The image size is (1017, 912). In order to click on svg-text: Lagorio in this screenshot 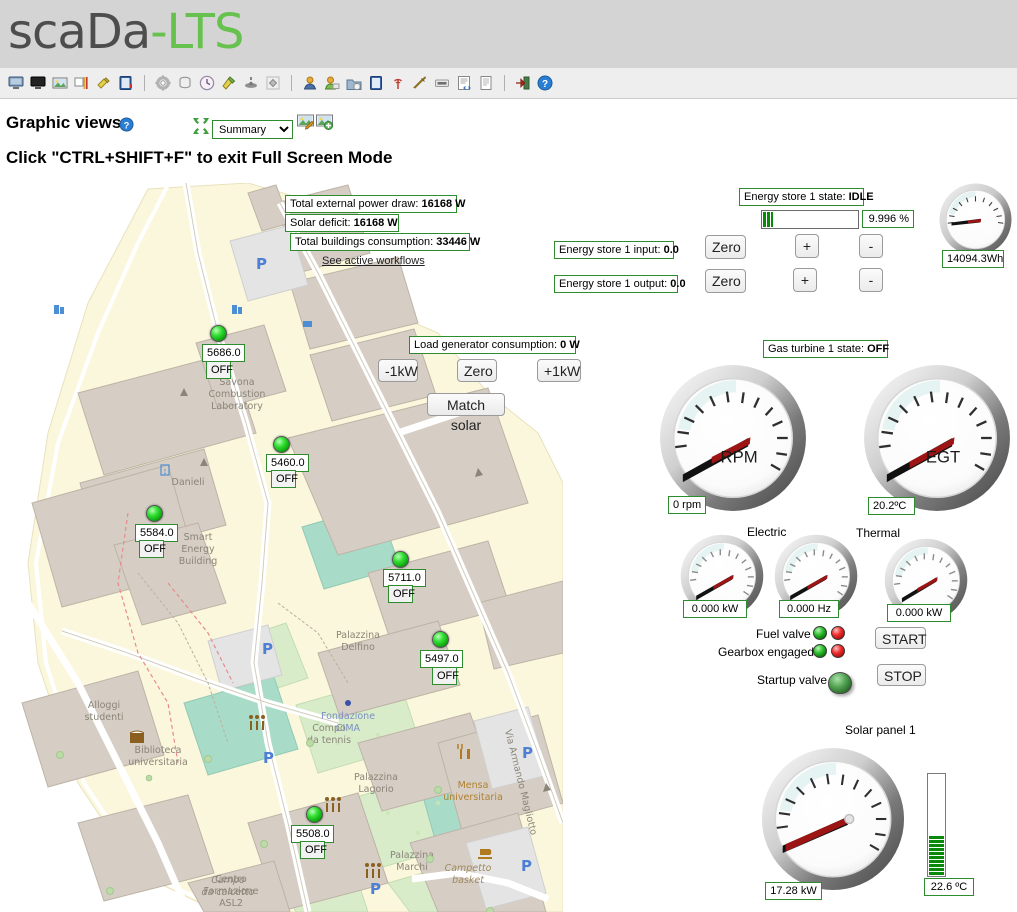, I will do `click(376, 789)`.